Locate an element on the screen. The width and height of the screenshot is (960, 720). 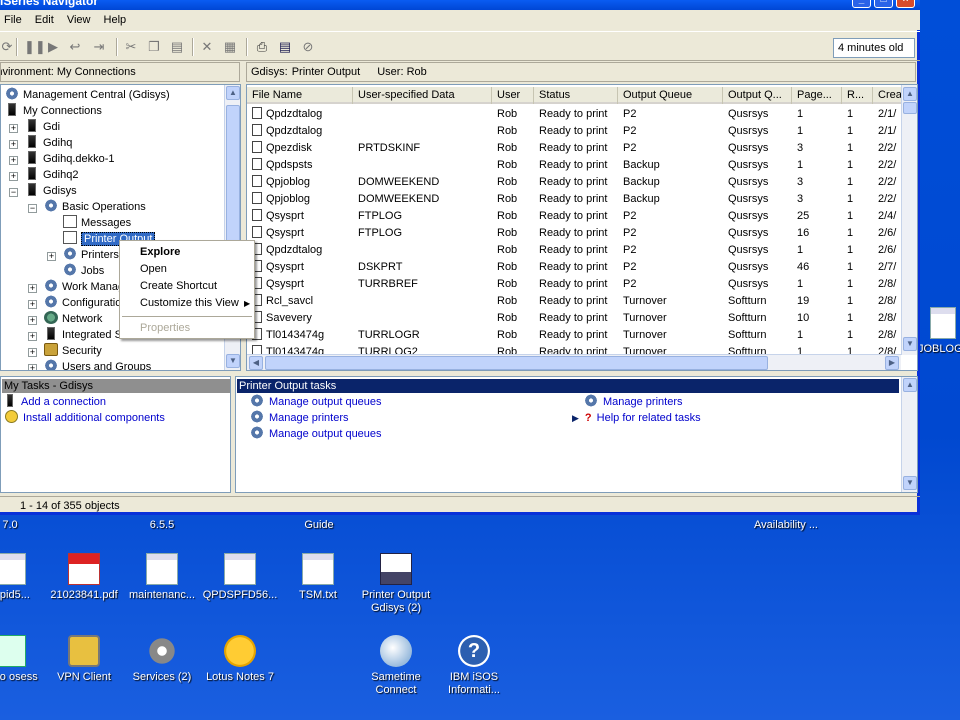
tree-basic-operations: Basic Operations is located at coordinates (95, 207).